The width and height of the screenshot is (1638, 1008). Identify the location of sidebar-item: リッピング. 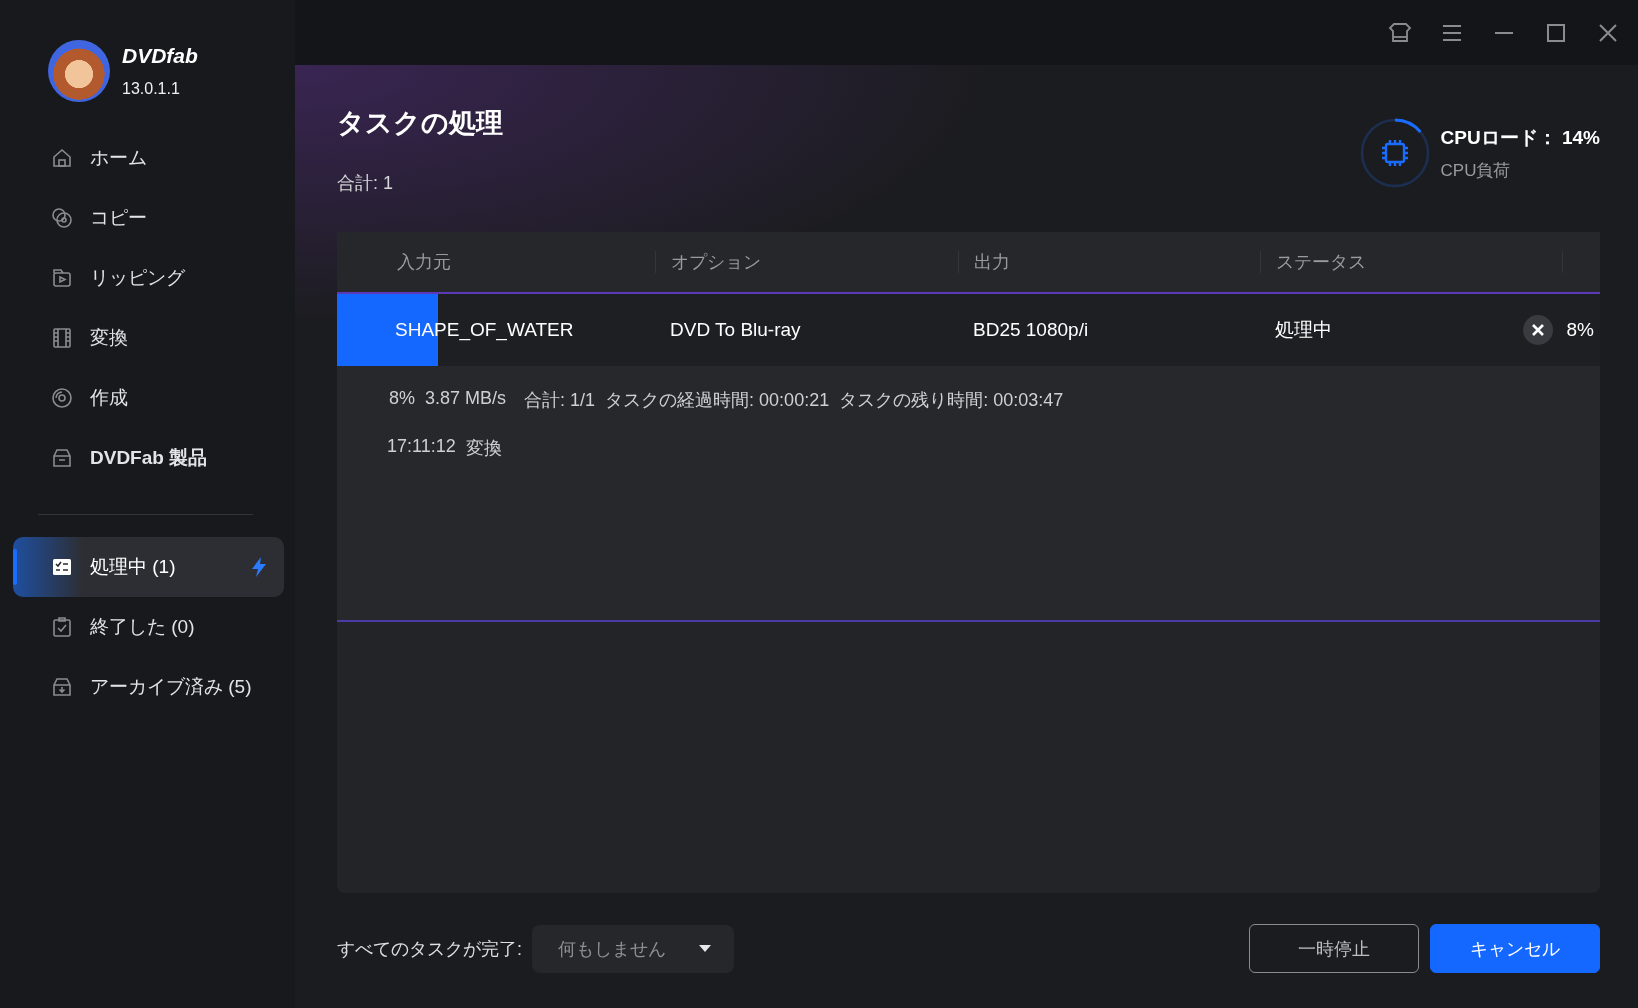
(148, 278).